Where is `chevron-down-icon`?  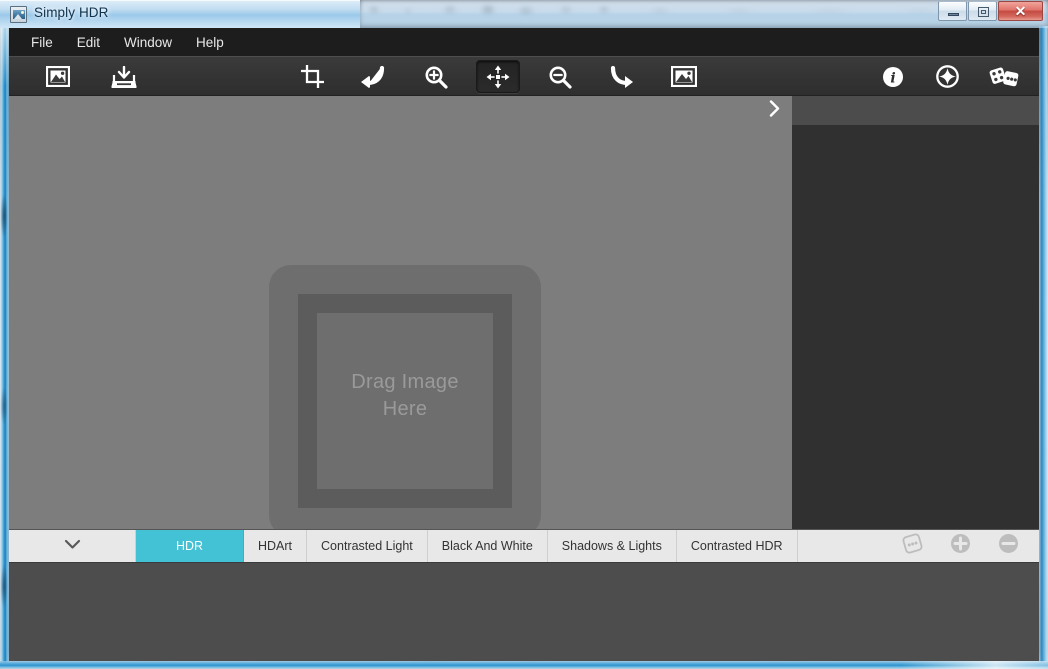
chevron-down-icon is located at coordinates (72, 546).